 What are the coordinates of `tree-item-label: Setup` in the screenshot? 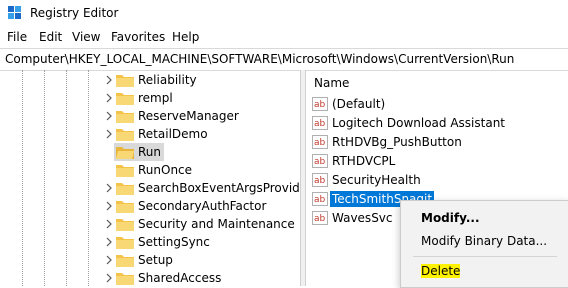 It's located at (155, 260).